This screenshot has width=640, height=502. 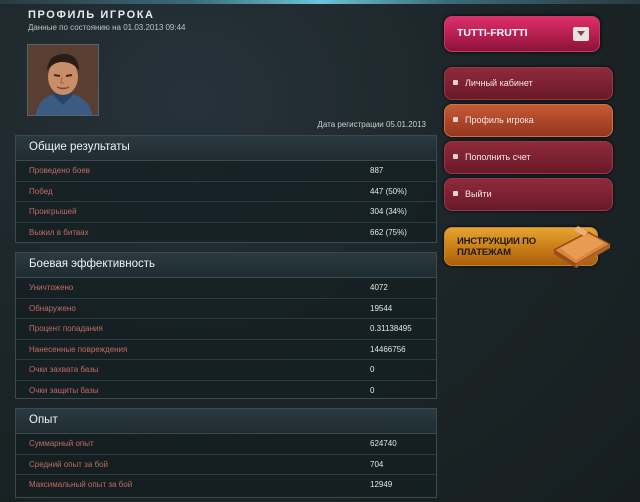 I want to click on row-value: 887, so click(x=377, y=170).